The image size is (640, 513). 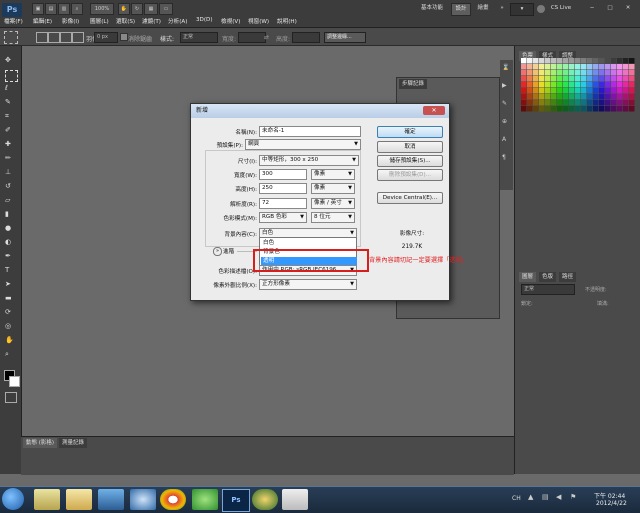 I want to click on swatch-grid, so click(x=579, y=88).